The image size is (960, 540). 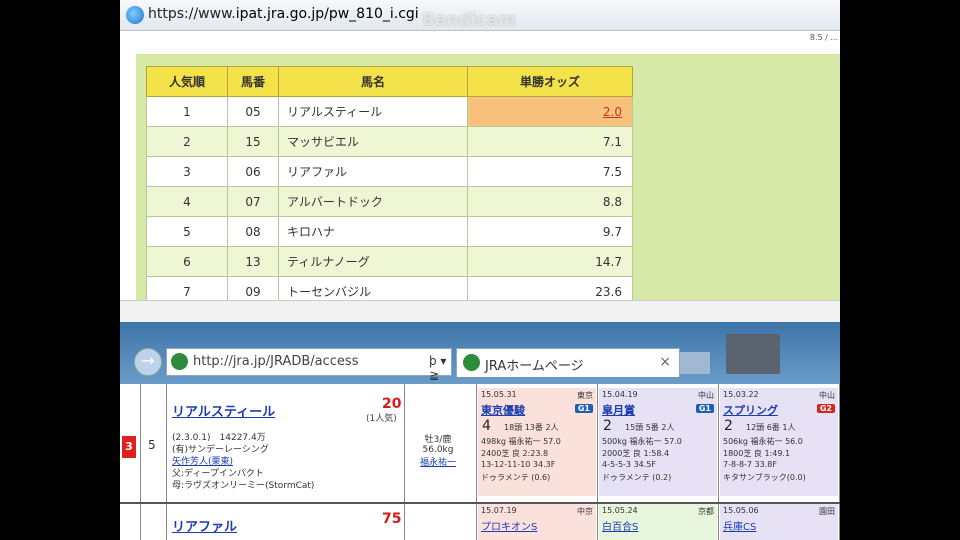 What do you see at coordinates (253, 231) in the screenshot?
I see `num-cell: 08` at bounding box center [253, 231].